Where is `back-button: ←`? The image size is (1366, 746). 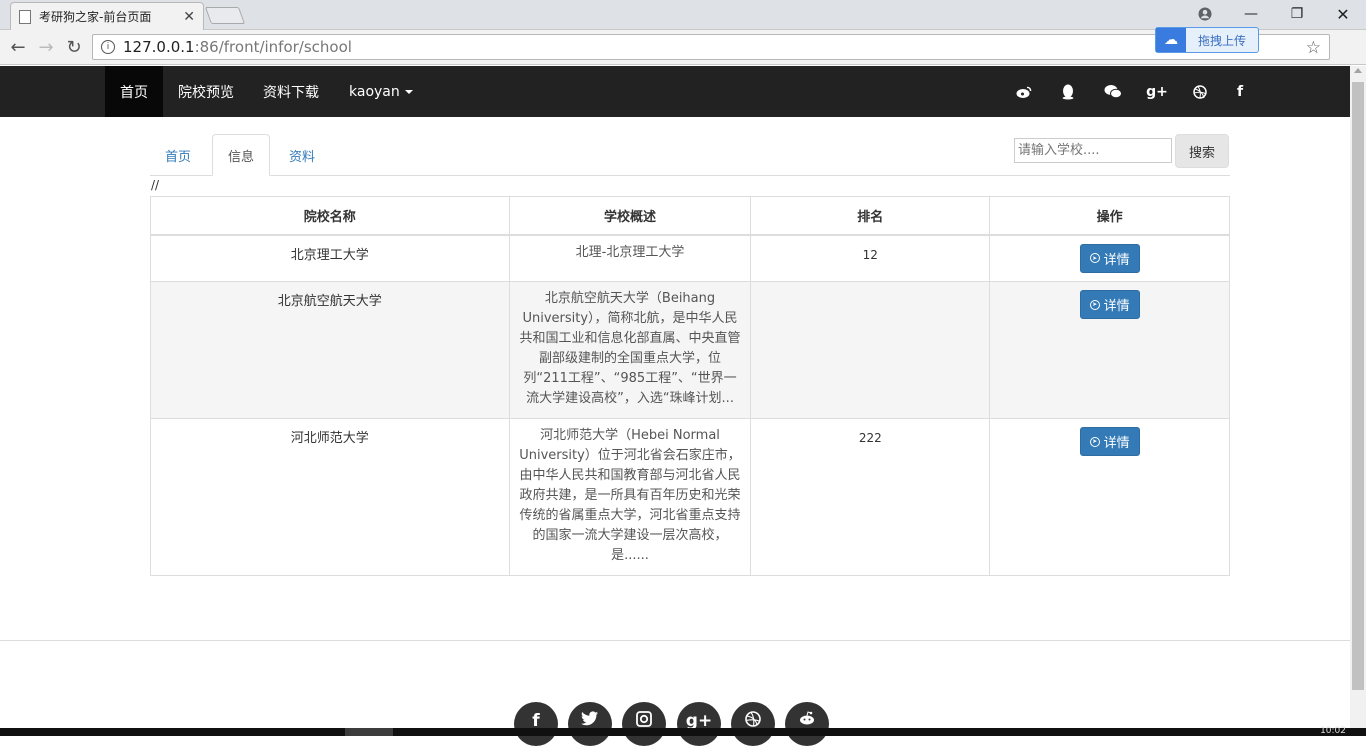 back-button: ← is located at coordinates (18, 47).